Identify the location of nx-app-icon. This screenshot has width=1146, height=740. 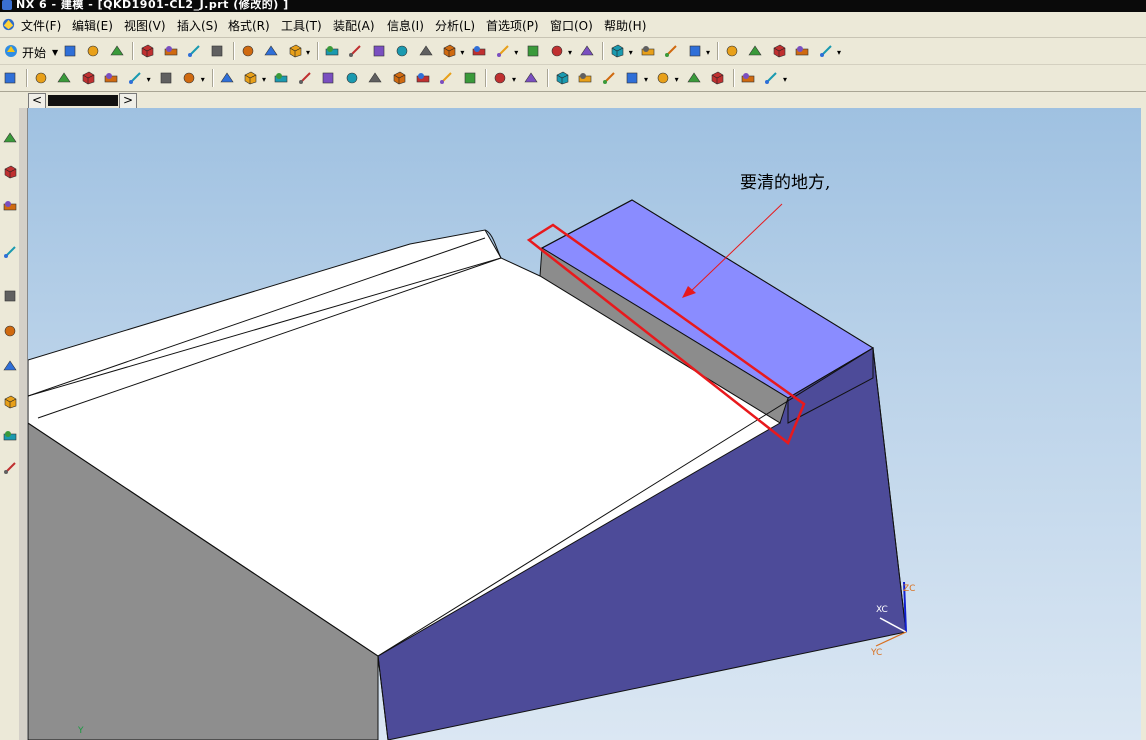
(8, 24).